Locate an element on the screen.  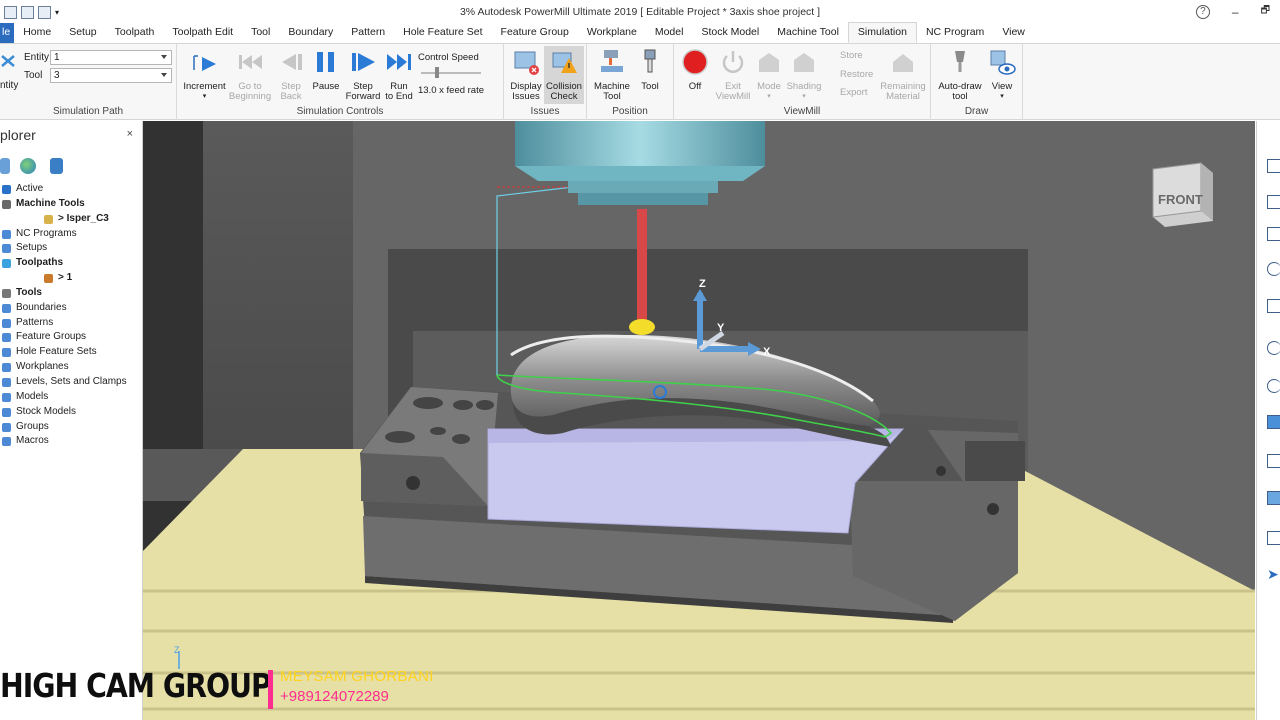
tree-item: Workplanes is located at coordinates (71, 367).